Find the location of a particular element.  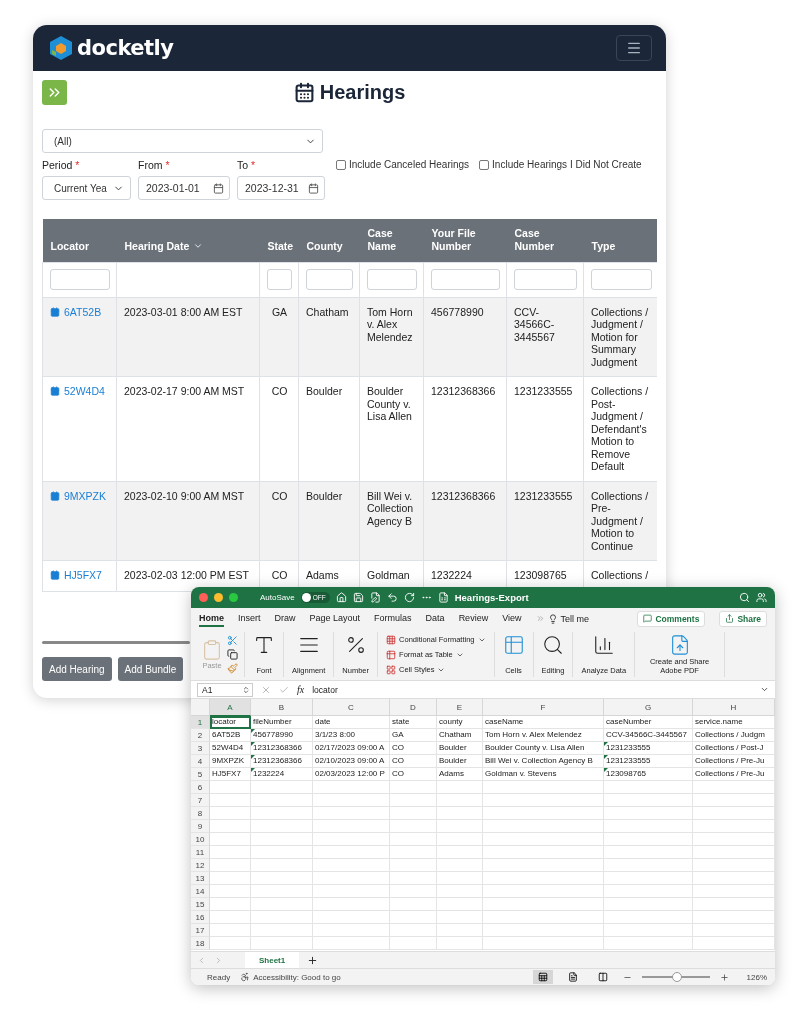

spreadsheet-cell: CO is located at coordinates (413, 774).